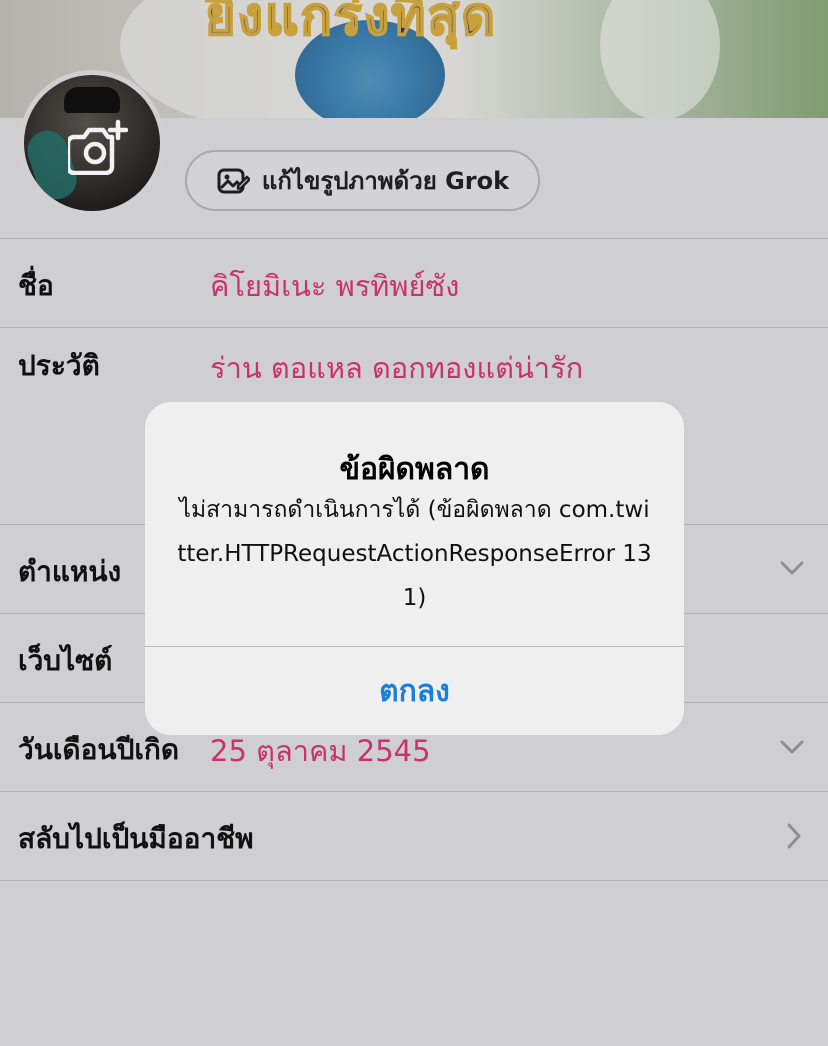  I want to click on ok-button: ตกลง, so click(414, 691).